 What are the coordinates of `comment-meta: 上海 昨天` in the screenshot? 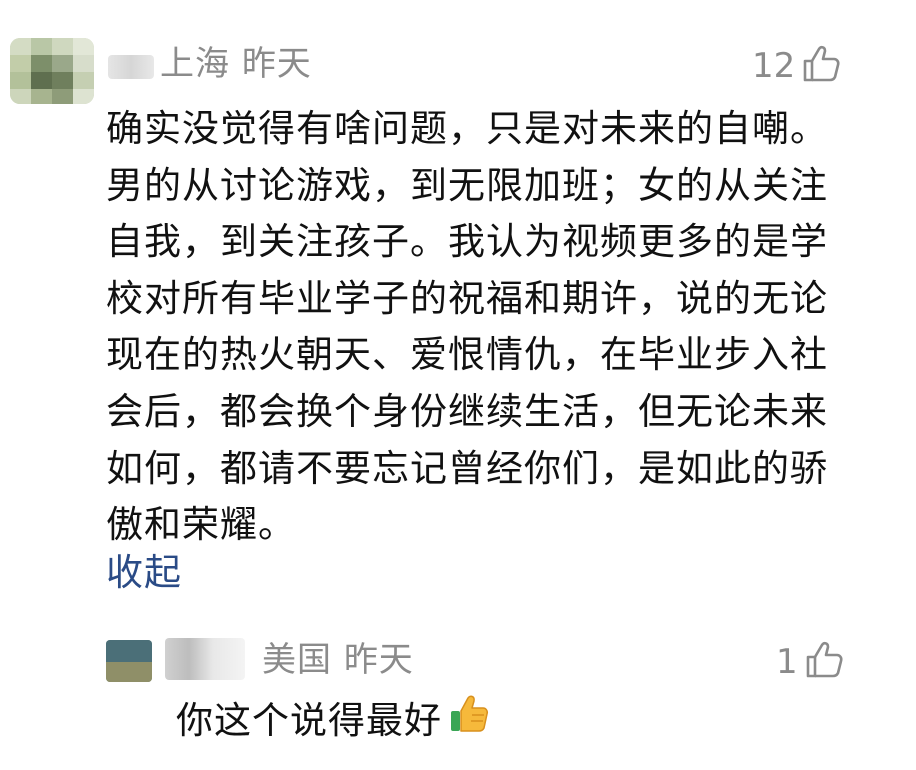 It's located at (236, 64).